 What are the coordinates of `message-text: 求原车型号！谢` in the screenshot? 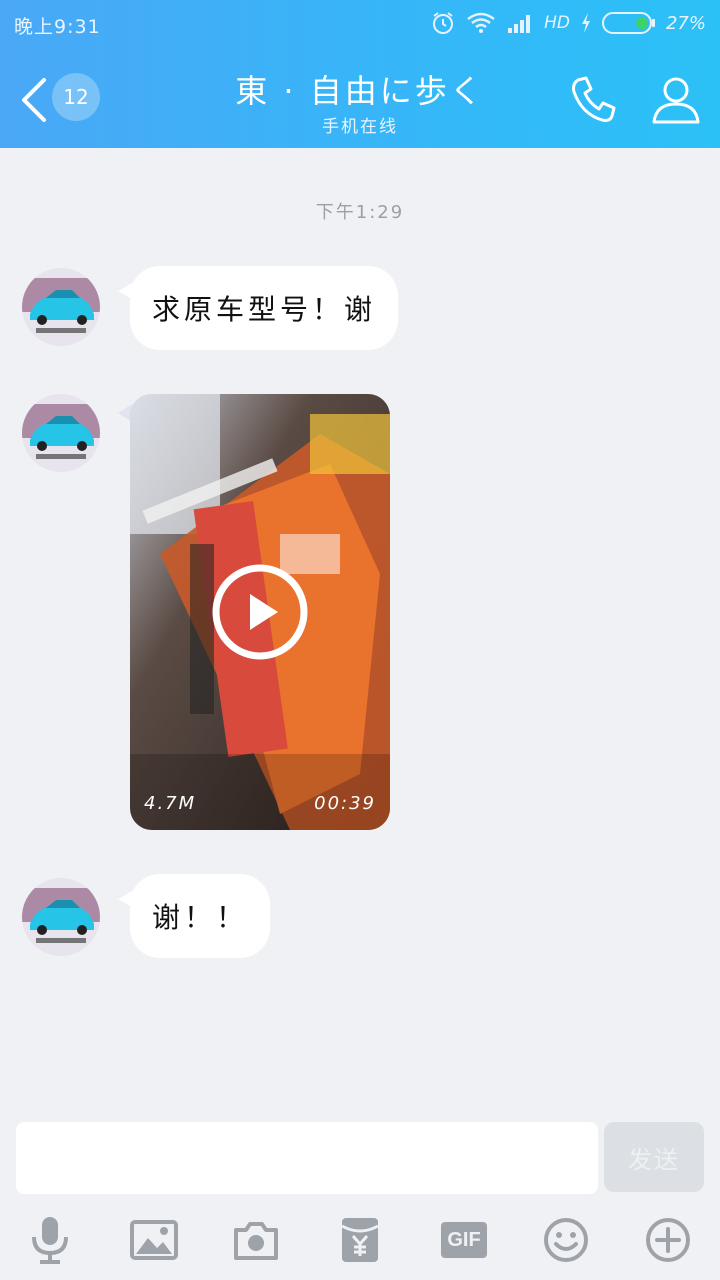 It's located at (263, 309).